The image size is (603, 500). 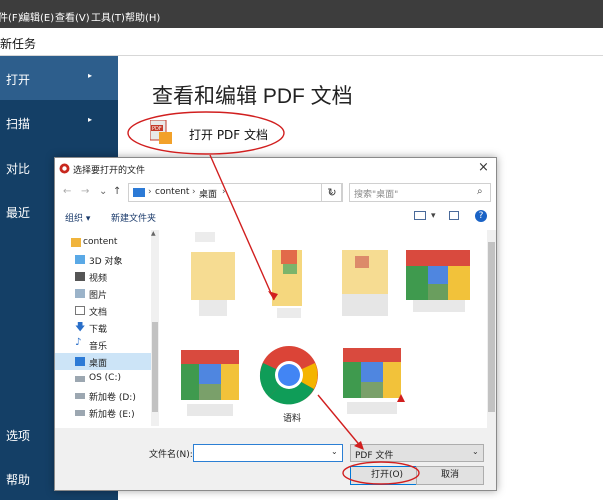 What do you see at coordinates (80, 259) in the screenshot?
I see `cube-icon` at bounding box center [80, 259].